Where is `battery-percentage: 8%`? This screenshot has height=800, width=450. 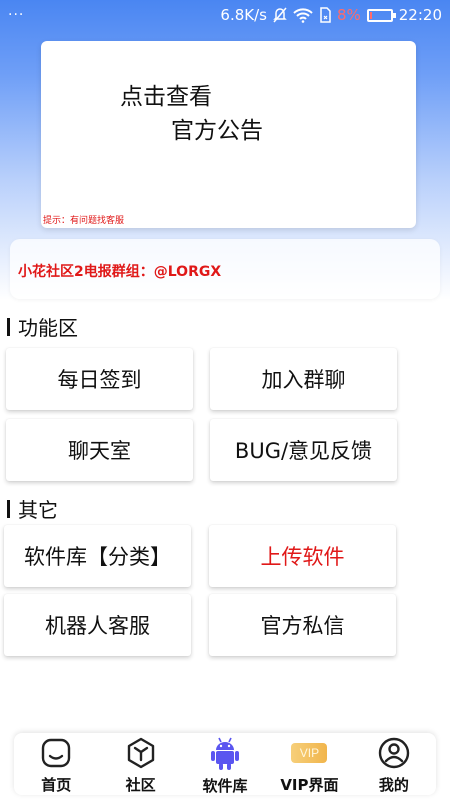
battery-percentage: 8% is located at coordinates (348, 15).